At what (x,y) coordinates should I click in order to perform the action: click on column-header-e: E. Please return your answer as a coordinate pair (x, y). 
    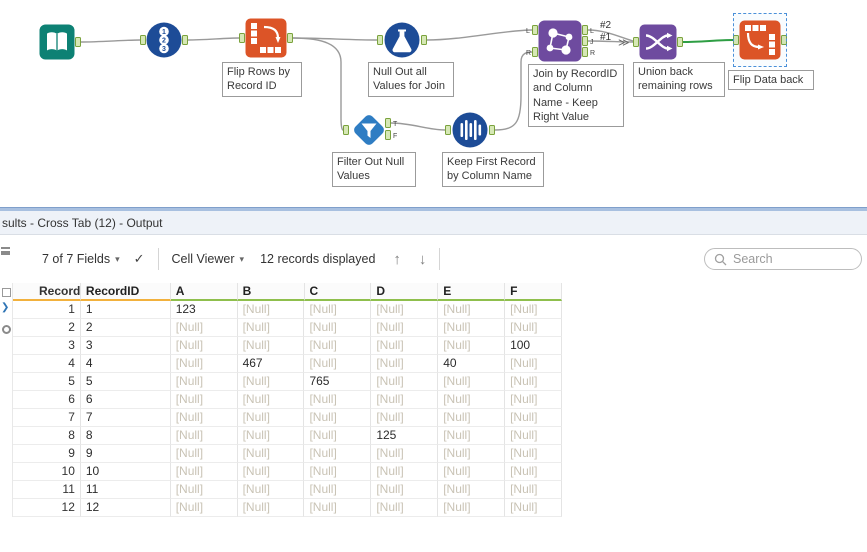
    Looking at the image, I should click on (472, 292).